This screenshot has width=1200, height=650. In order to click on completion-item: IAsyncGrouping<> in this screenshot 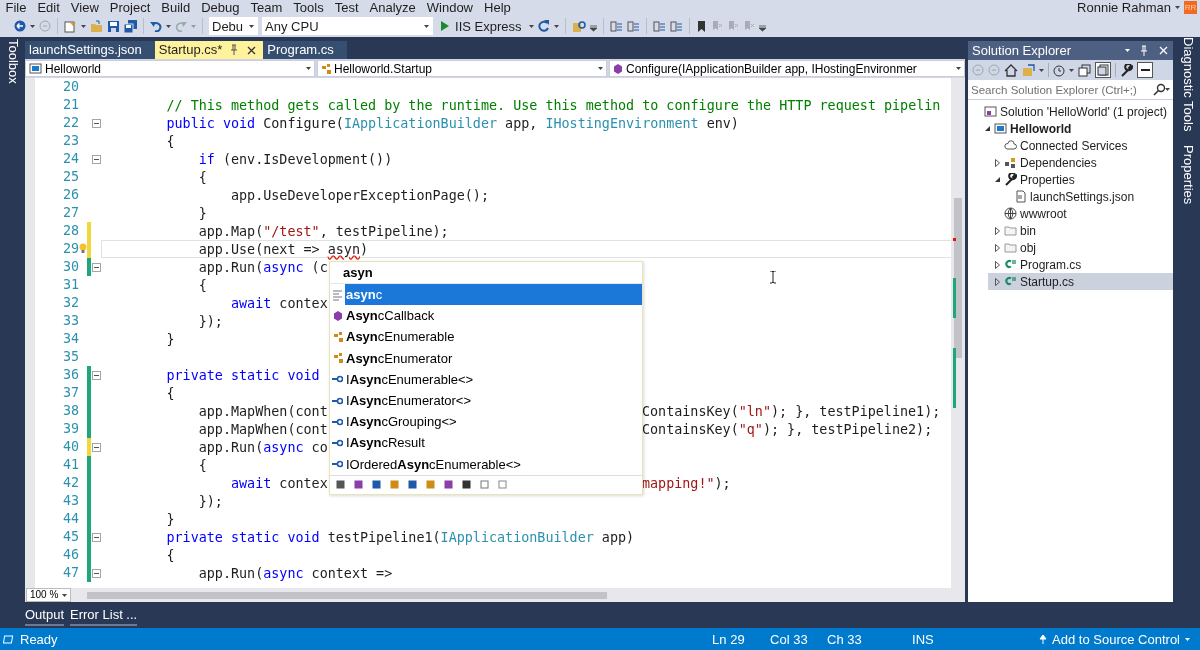, I will do `click(486, 422)`.